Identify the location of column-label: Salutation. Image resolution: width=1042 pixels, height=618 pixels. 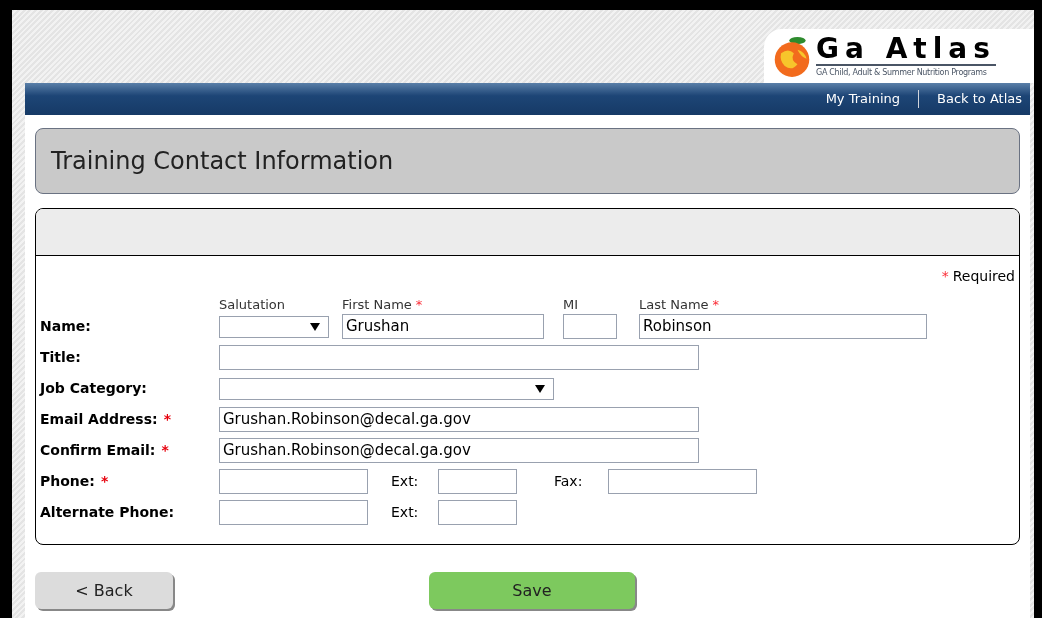
(252, 303).